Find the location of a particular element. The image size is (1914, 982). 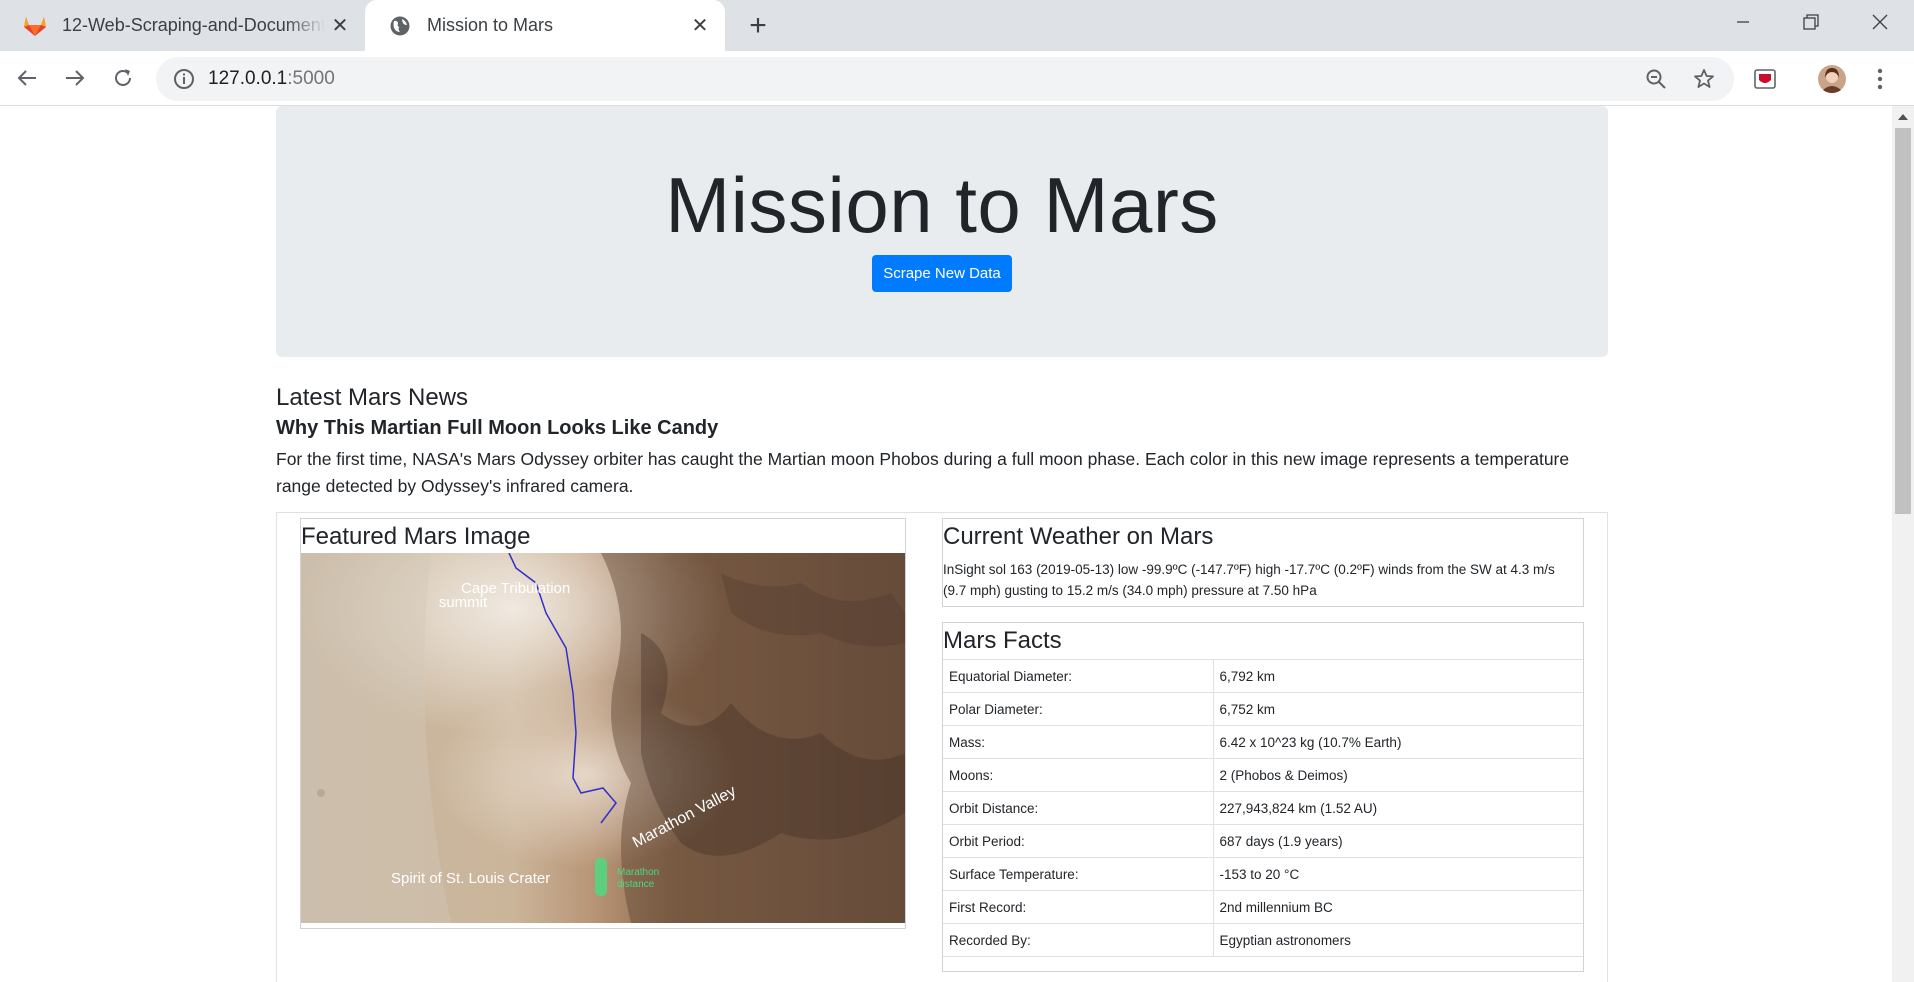

bookmark-star-icon is located at coordinates (1704, 79).